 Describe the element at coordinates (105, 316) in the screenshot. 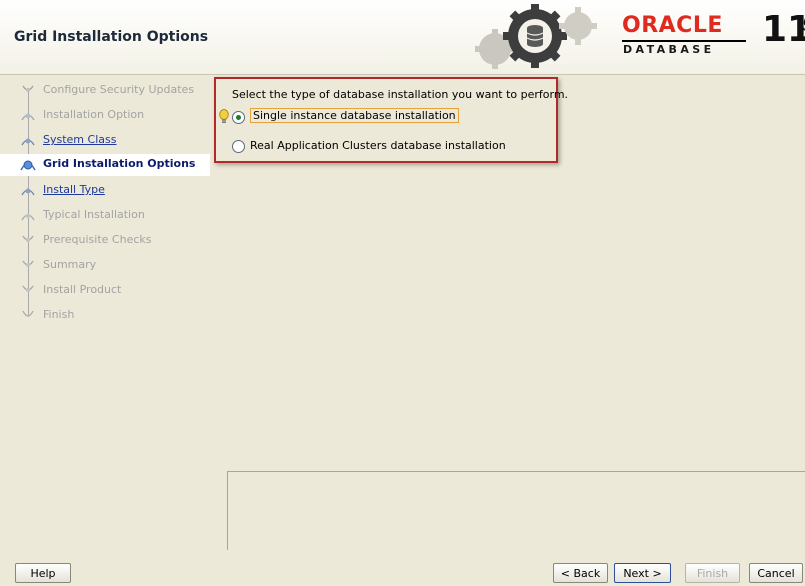

I see `step-finish: Finish` at that location.